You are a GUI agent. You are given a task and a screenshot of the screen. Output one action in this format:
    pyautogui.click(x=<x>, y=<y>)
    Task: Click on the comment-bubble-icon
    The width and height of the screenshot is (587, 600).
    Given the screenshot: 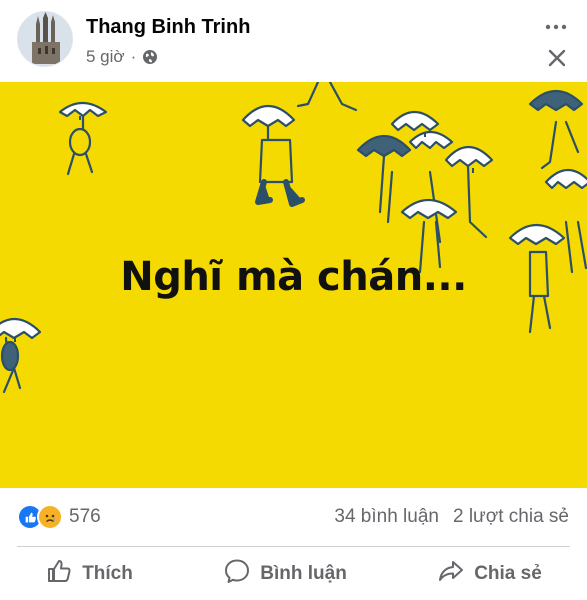 What is the action you would take?
    pyautogui.click(x=237, y=574)
    